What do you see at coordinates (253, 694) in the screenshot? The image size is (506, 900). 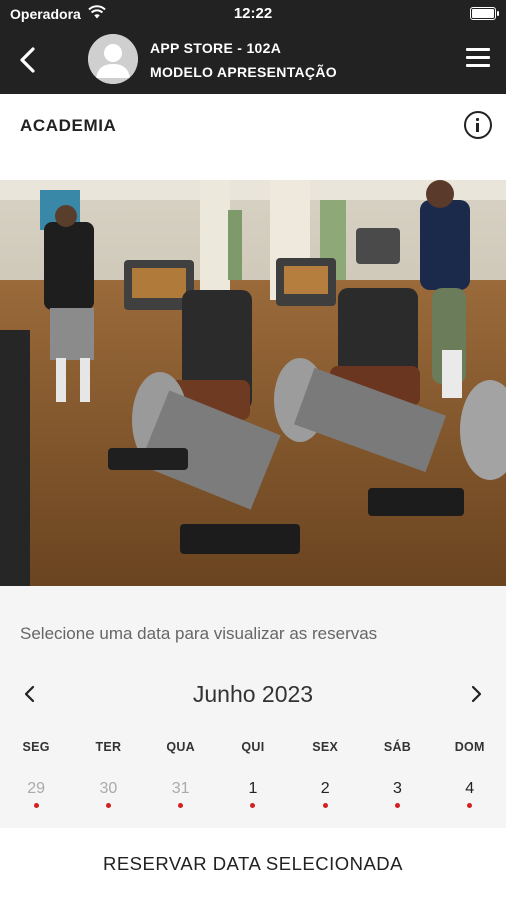 I see `calendar-month-title: Junho 2023` at bounding box center [253, 694].